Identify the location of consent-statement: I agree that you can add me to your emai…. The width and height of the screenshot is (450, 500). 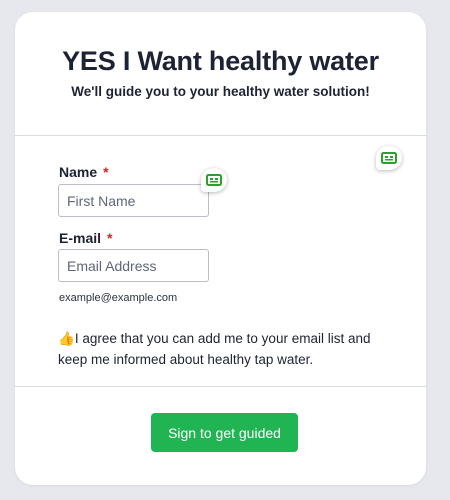
(214, 349).